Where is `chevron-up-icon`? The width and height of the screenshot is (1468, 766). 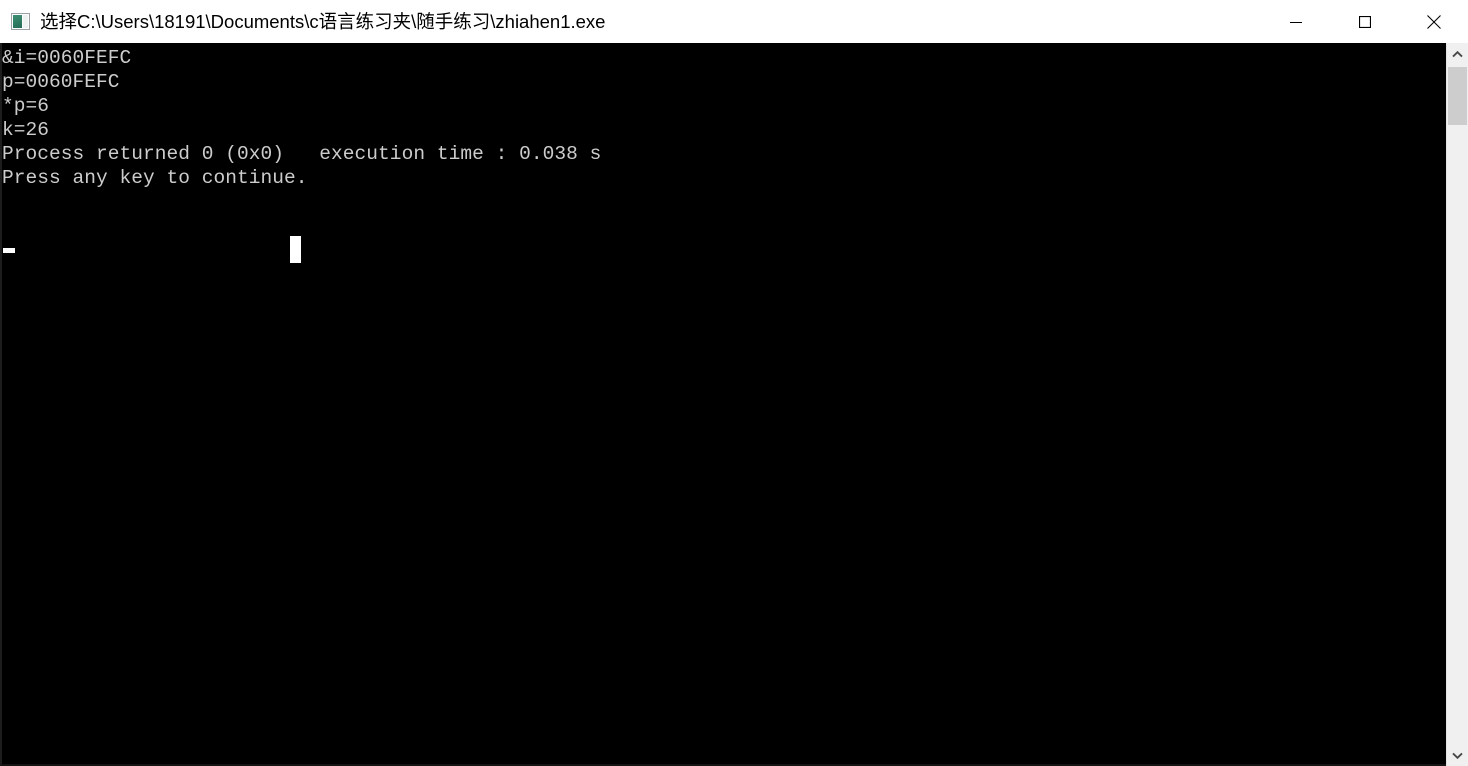 chevron-up-icon is located at coordinates (1457, 53).